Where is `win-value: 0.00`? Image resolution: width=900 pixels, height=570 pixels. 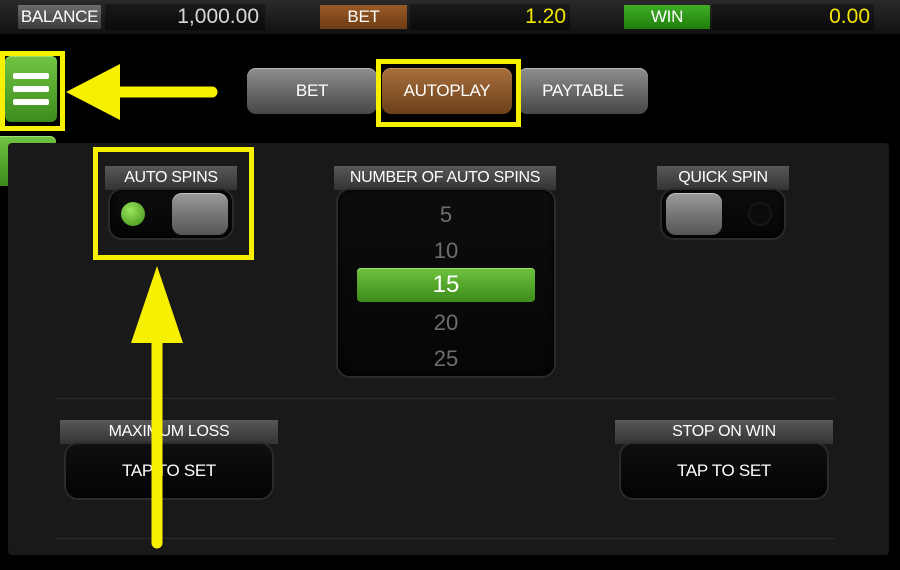 win-value: 0.00 is located at coordinates (793, 17).